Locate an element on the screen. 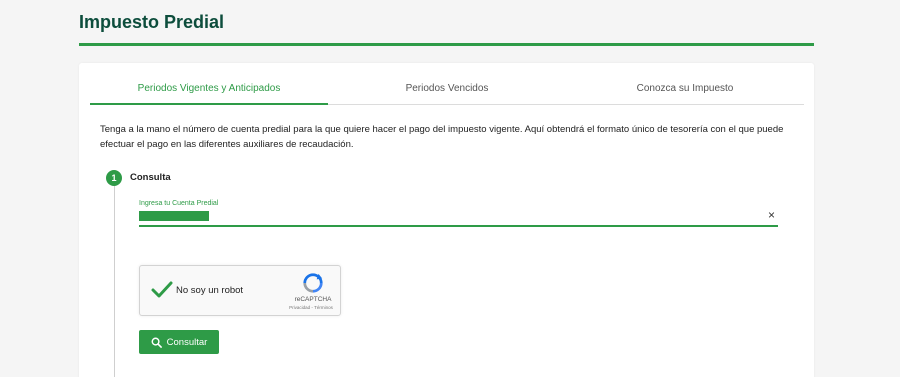 Image resolution: width=900 pixels, height=377 pixels. consultar-button: Consultar is located at coordinates (179, 342).